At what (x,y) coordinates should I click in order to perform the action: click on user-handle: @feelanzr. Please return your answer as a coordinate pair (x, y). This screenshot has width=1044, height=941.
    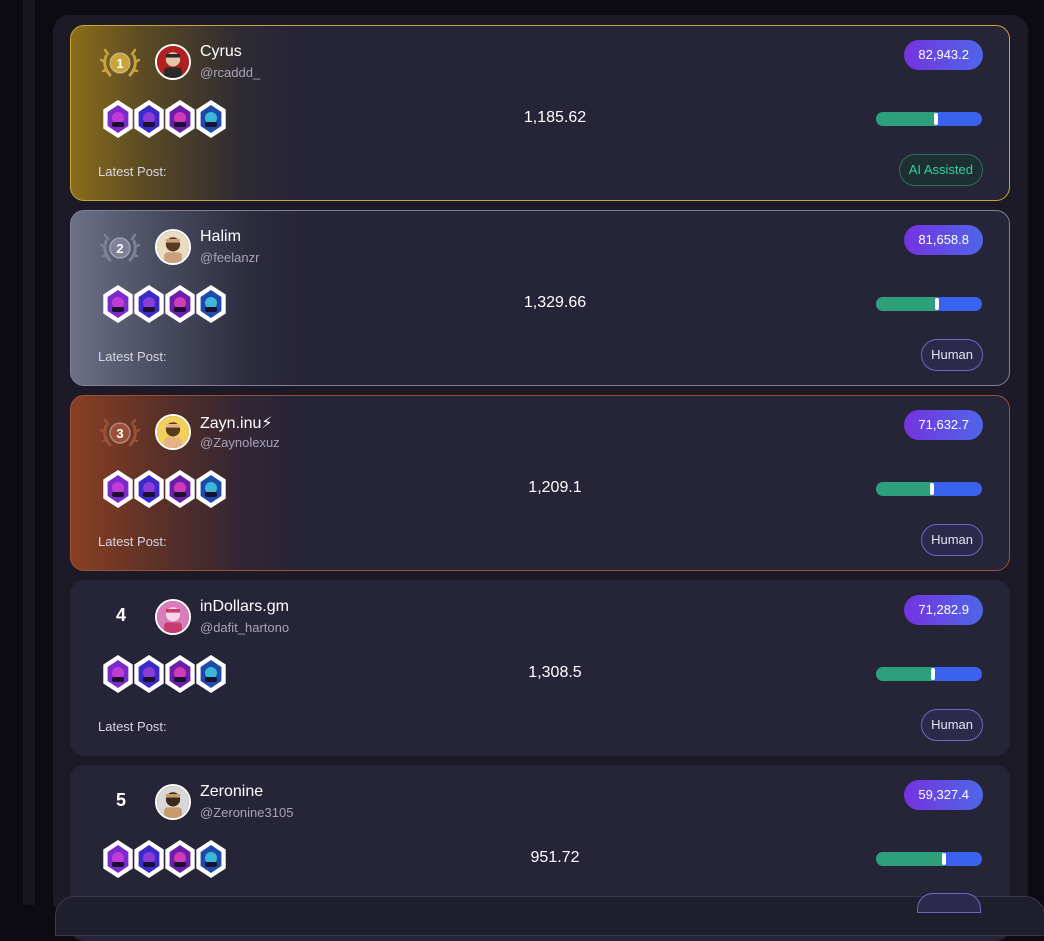
    Looking at the image, I should click on (230, 257).